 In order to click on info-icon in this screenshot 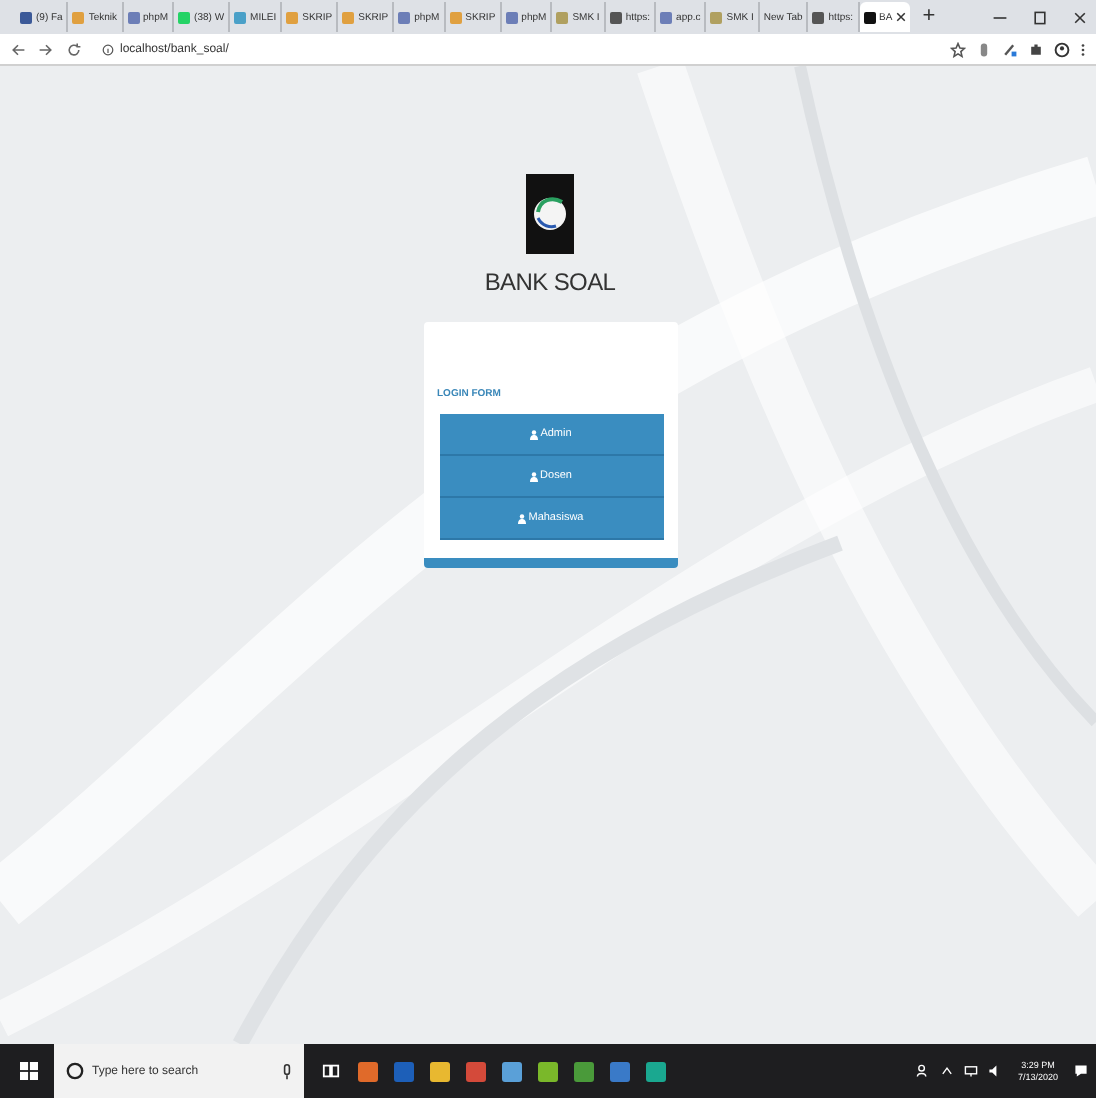, I will do `click(108, 49)`.